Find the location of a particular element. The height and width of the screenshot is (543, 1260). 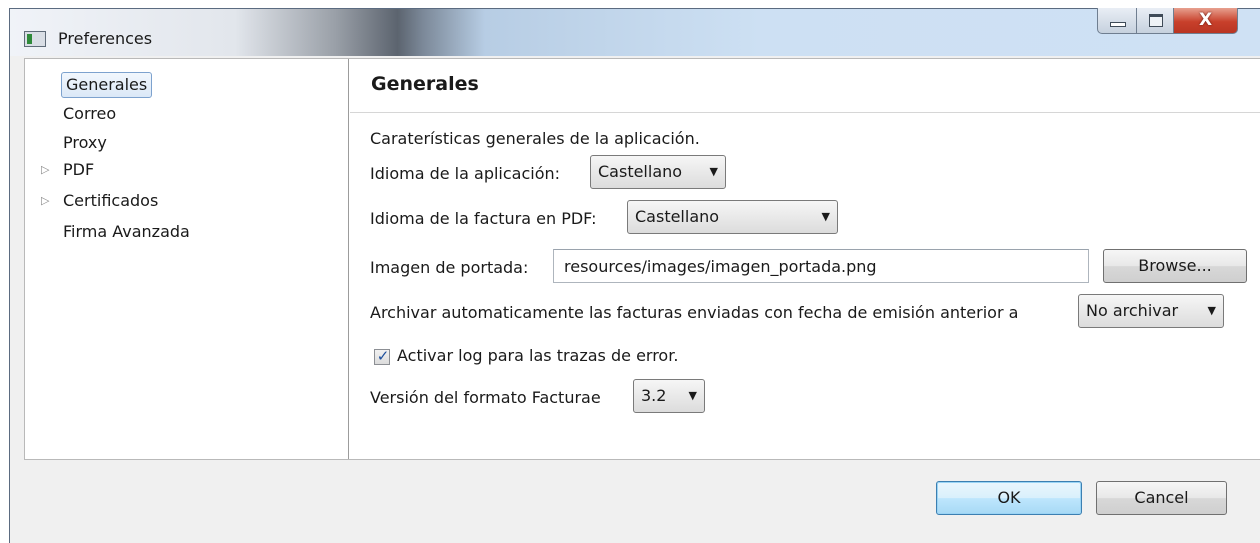

cover-image-label: Imagen de portada: is located at coordinates (449, 267).